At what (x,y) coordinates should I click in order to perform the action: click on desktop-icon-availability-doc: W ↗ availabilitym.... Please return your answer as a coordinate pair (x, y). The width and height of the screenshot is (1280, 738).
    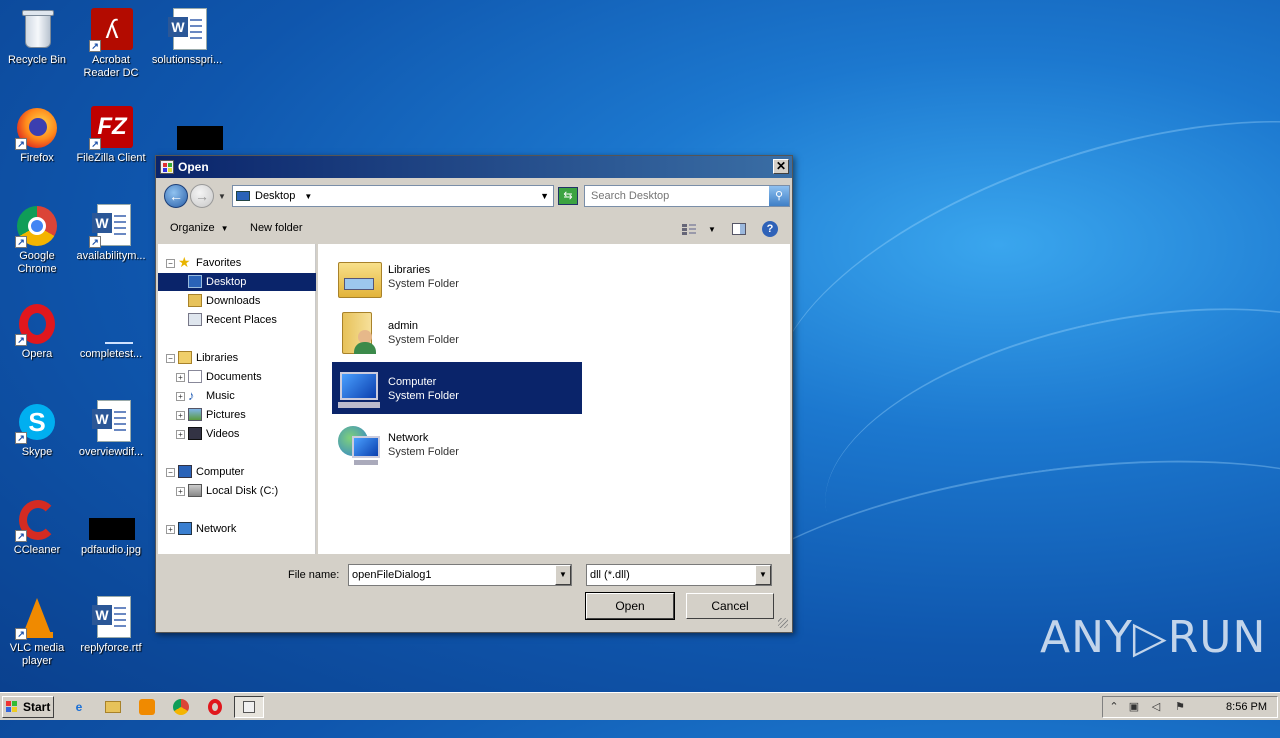
    Looking at the image, I should click on (111, 233).